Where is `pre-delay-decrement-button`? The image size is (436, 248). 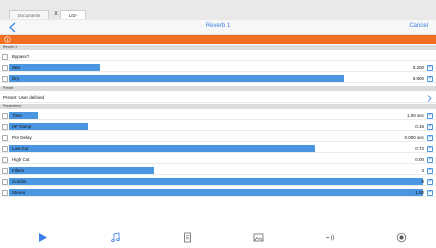 pre-delay-decrement-button is located at coordinates (5, 137).